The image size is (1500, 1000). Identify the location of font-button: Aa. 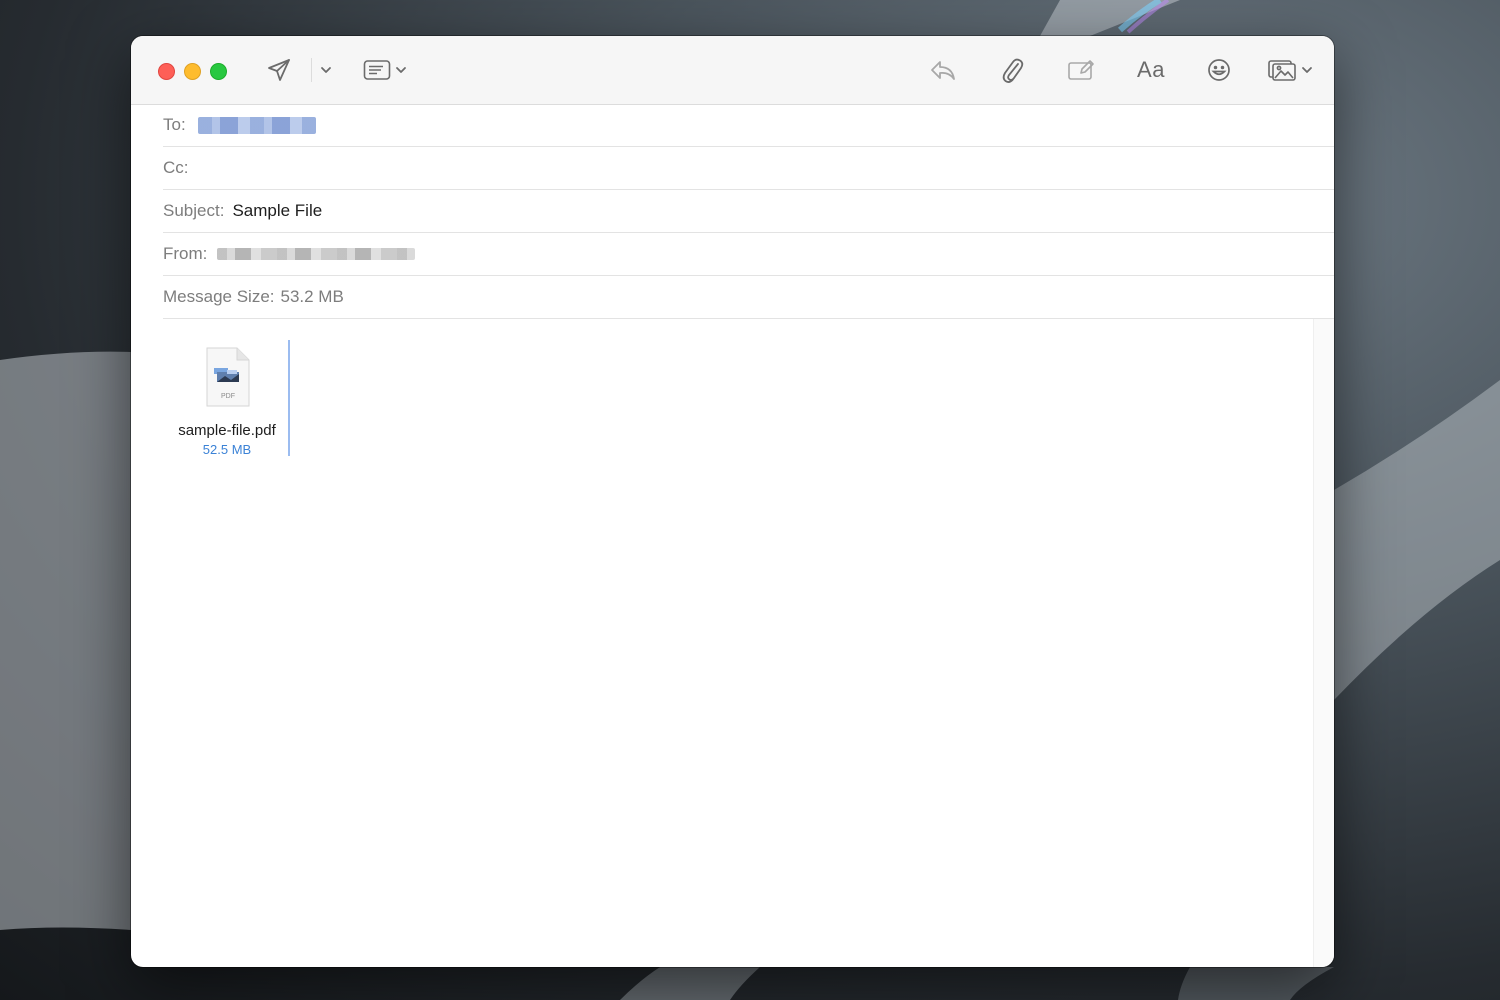
(1151, 70).